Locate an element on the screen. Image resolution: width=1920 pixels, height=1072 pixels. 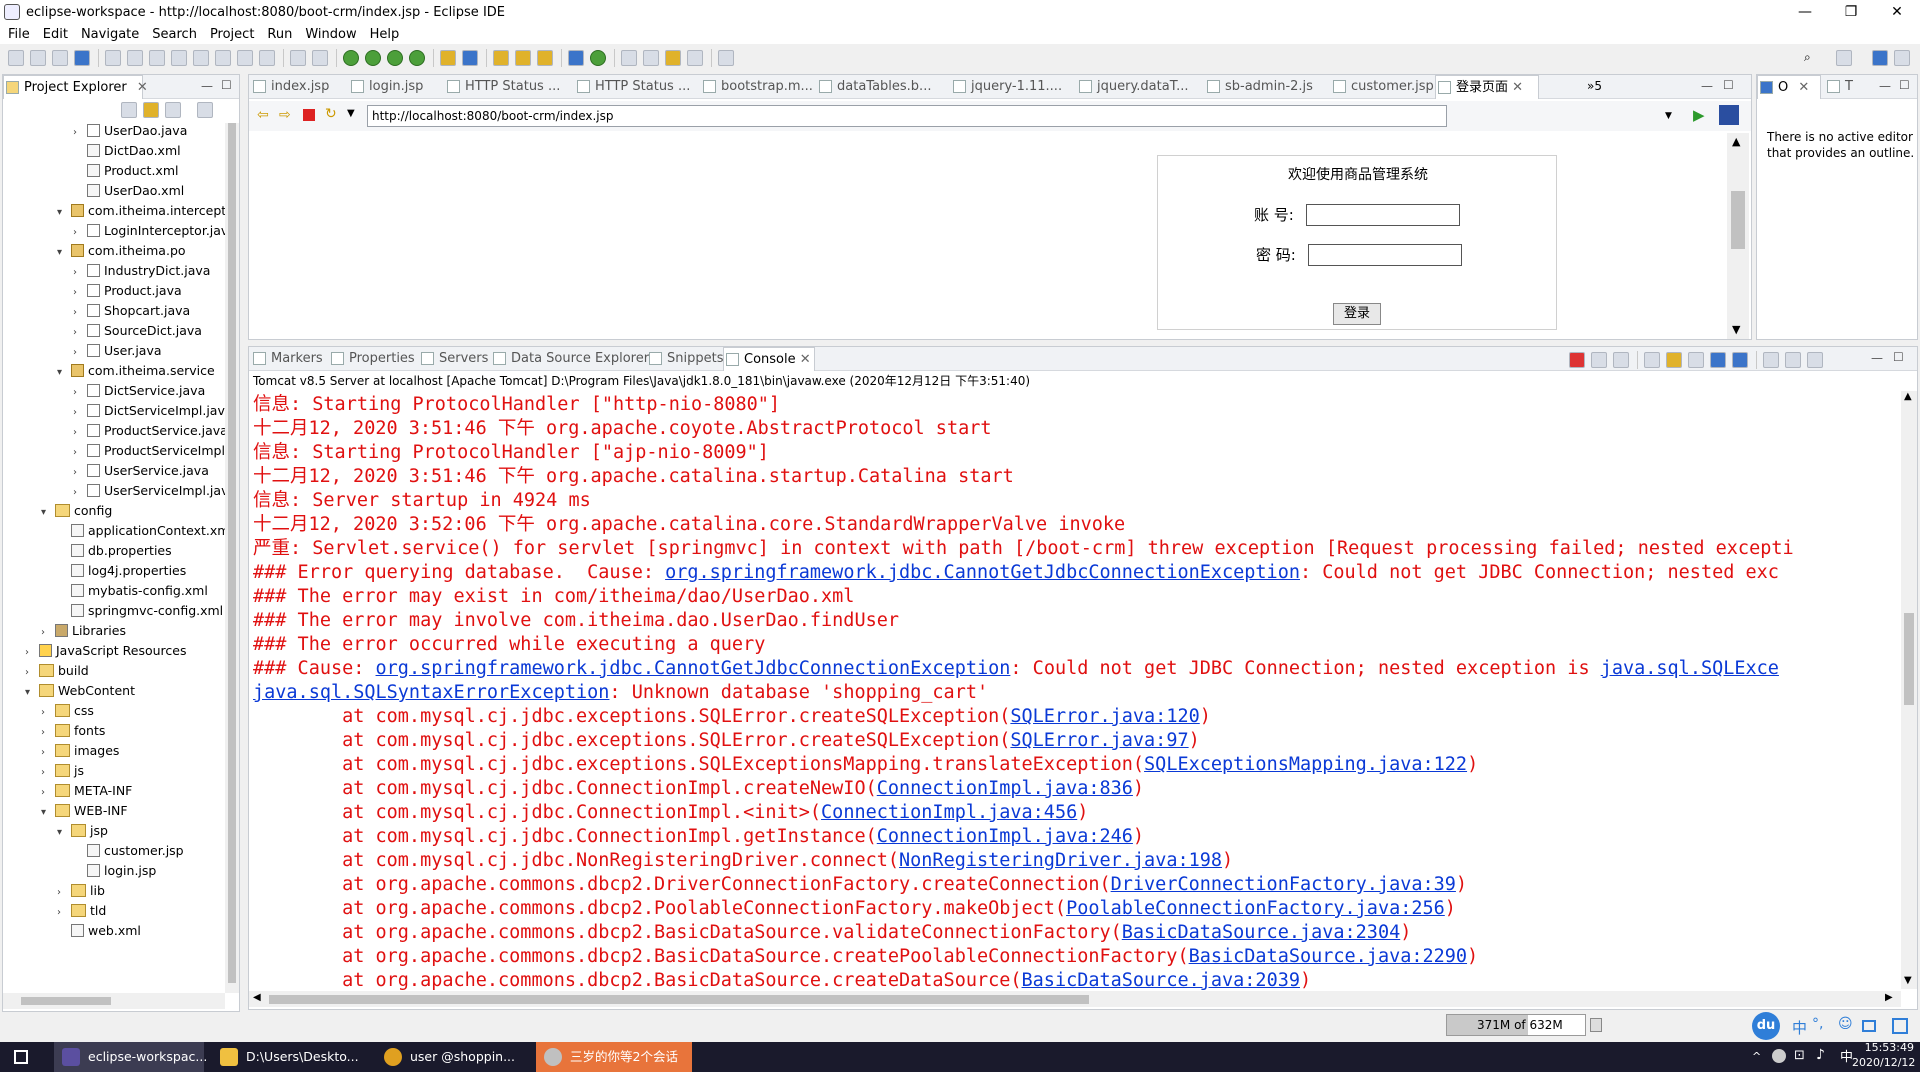
save-icon is located at coordinates (38, 58).